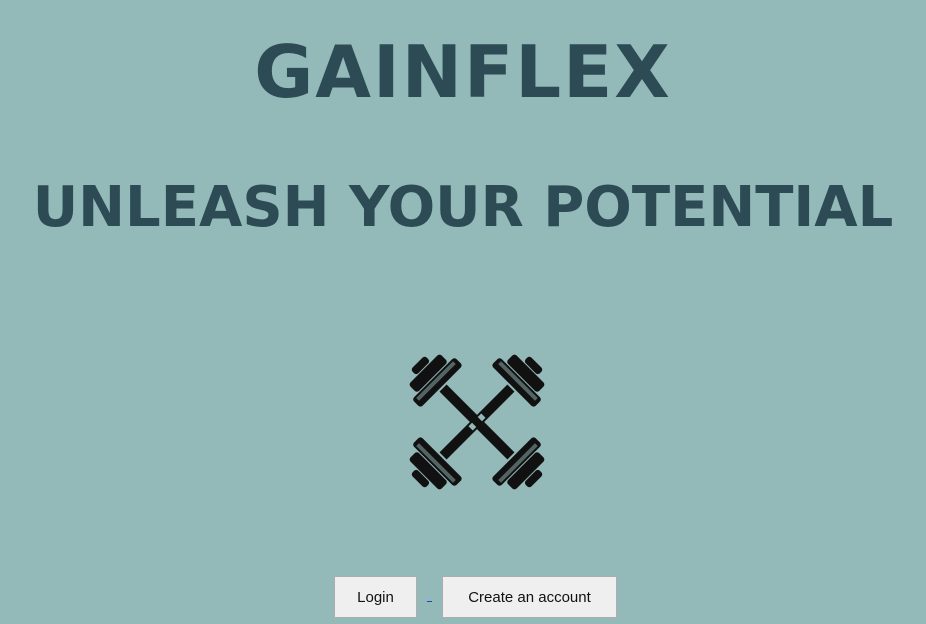 Image resolution: width=926 pixels, height=624 pixels. I want to click on crossed-dumbbells-icon, so click(477, 422).